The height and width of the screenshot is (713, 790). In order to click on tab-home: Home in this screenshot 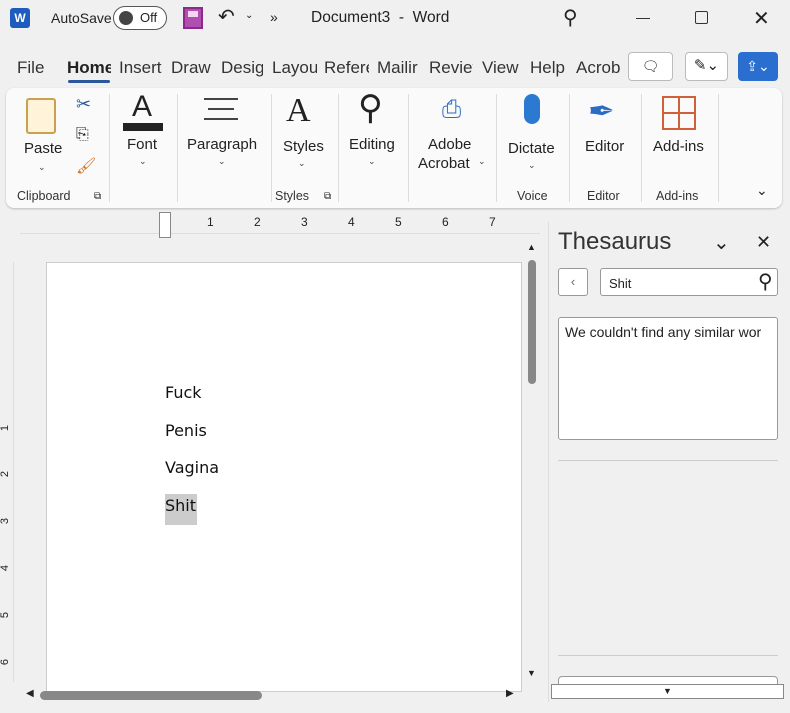, I will do `click(89, 68)`.